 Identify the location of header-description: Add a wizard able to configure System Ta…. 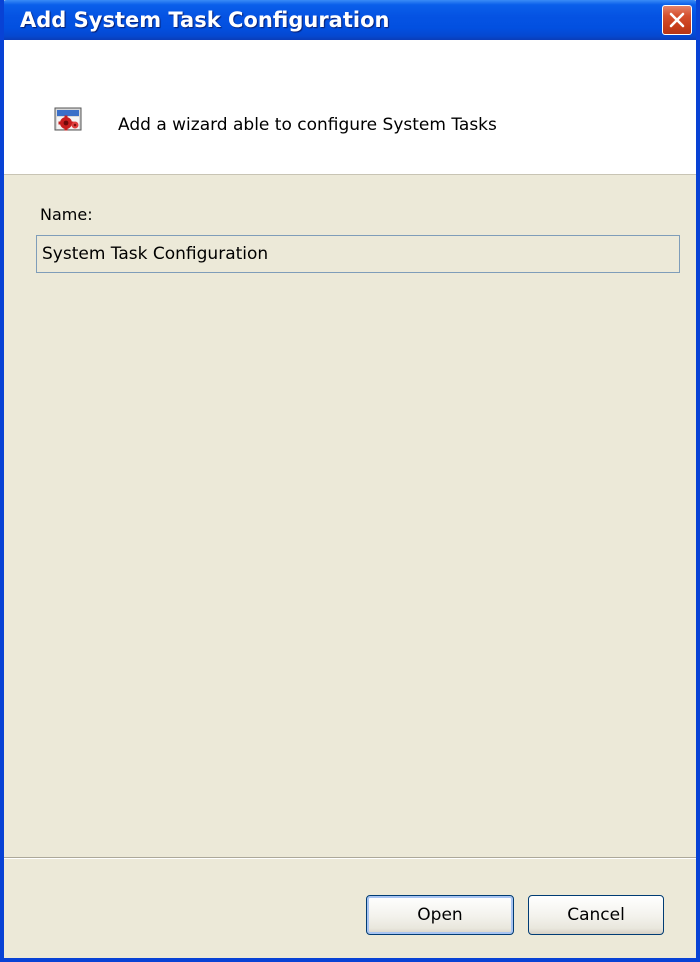
(307, 125).